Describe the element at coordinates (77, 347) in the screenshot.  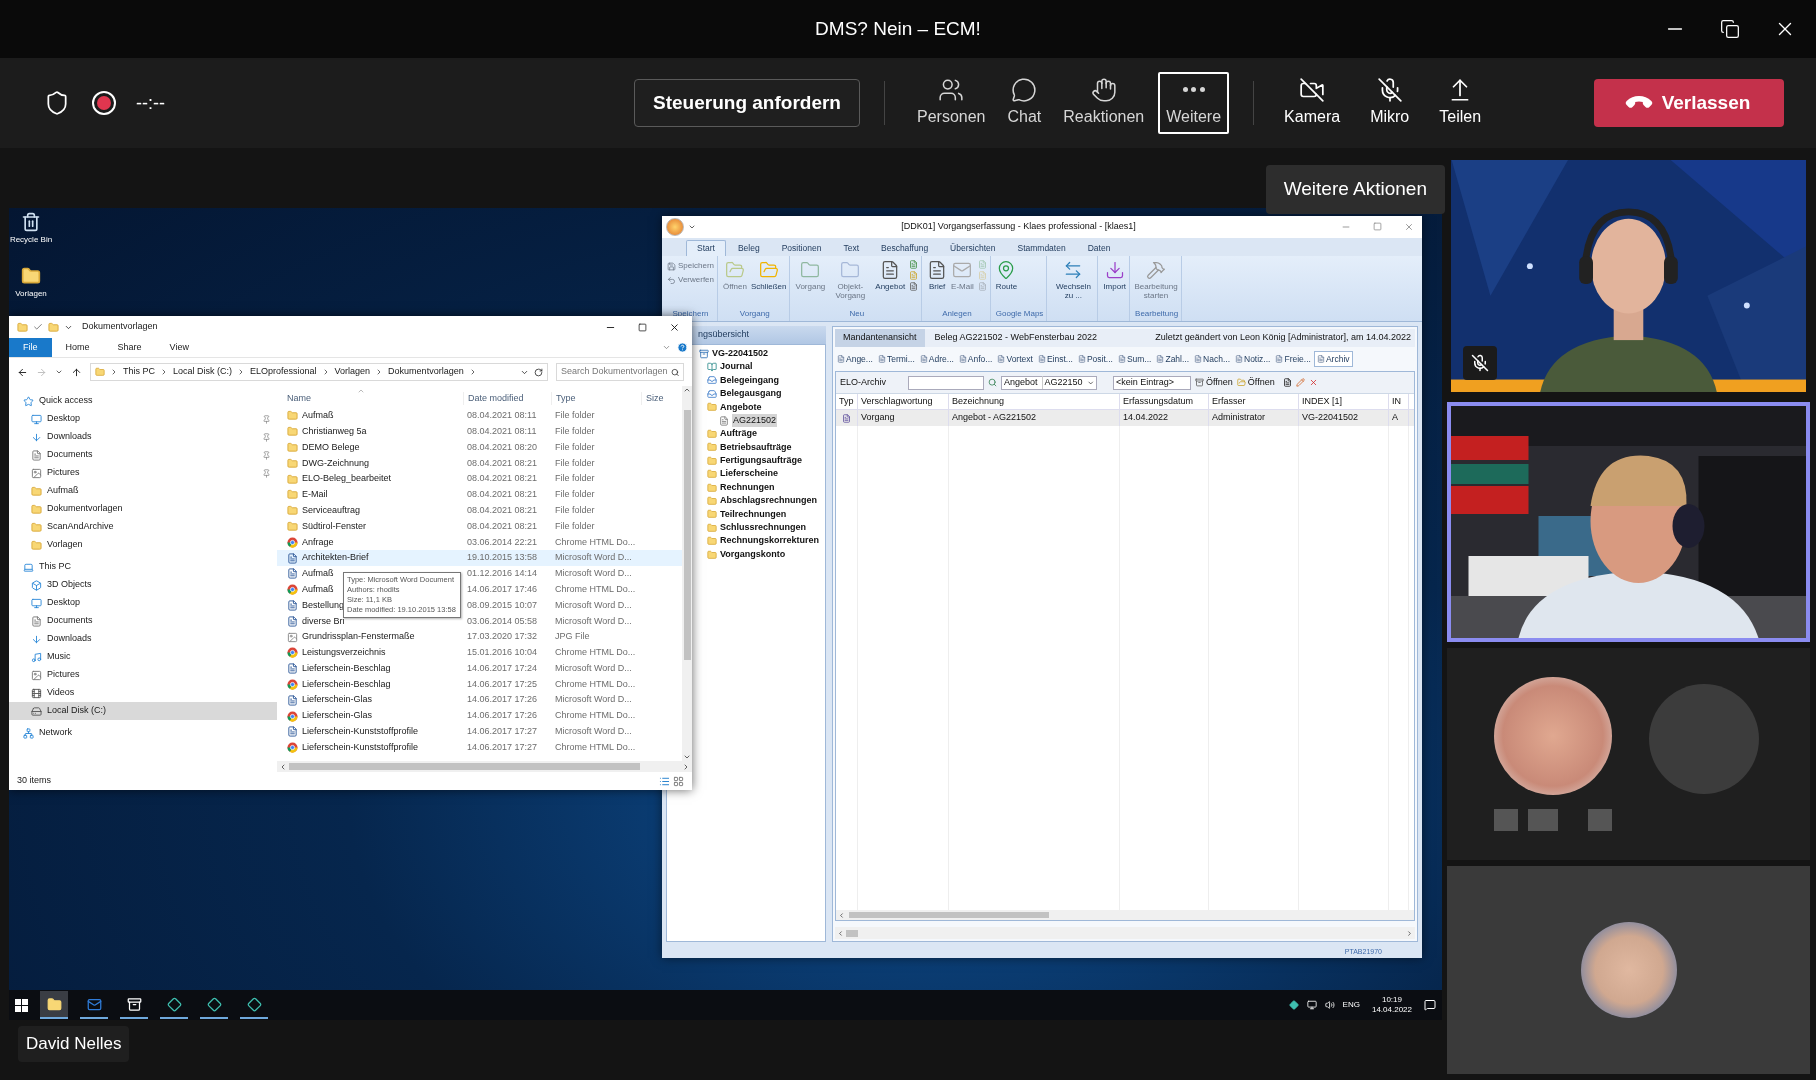
I see `ribbon-tab: Home` at that location.